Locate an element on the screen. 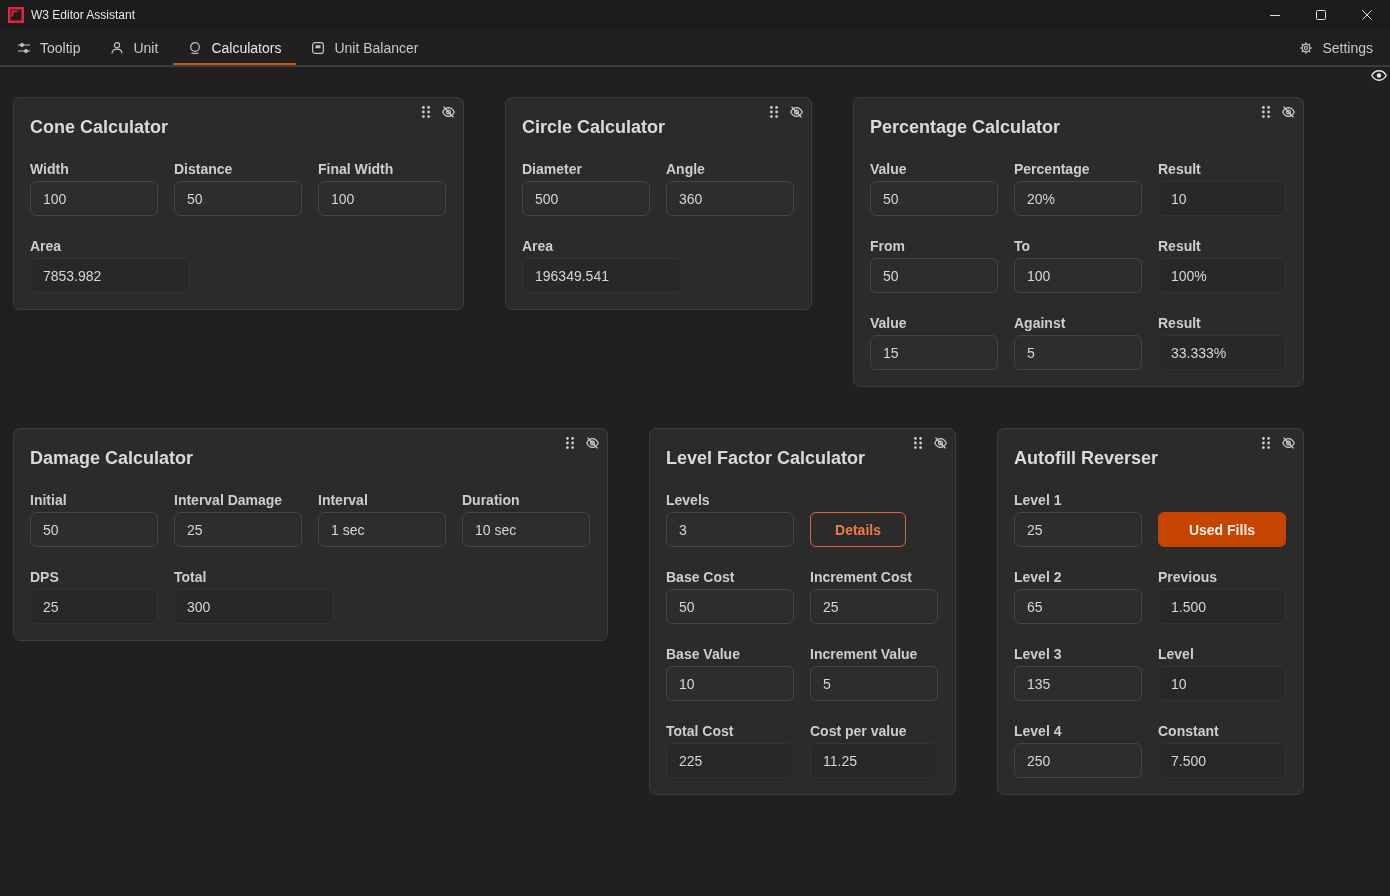 This screenshot has height=896, width=1390. result-field: 33.333% is located at coordinates (1222, 352).